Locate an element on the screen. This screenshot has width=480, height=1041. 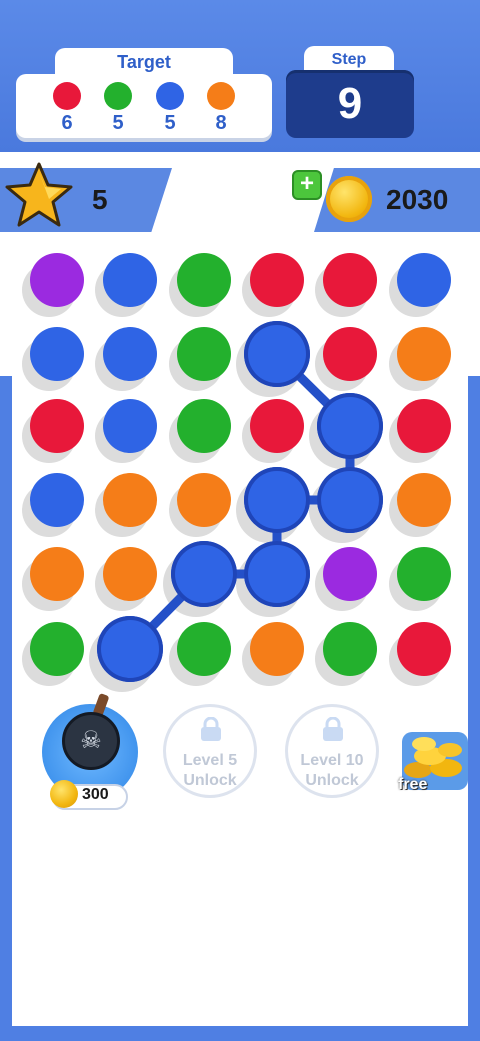
skull-icon: ☠ is located at coordinates (91, 740).